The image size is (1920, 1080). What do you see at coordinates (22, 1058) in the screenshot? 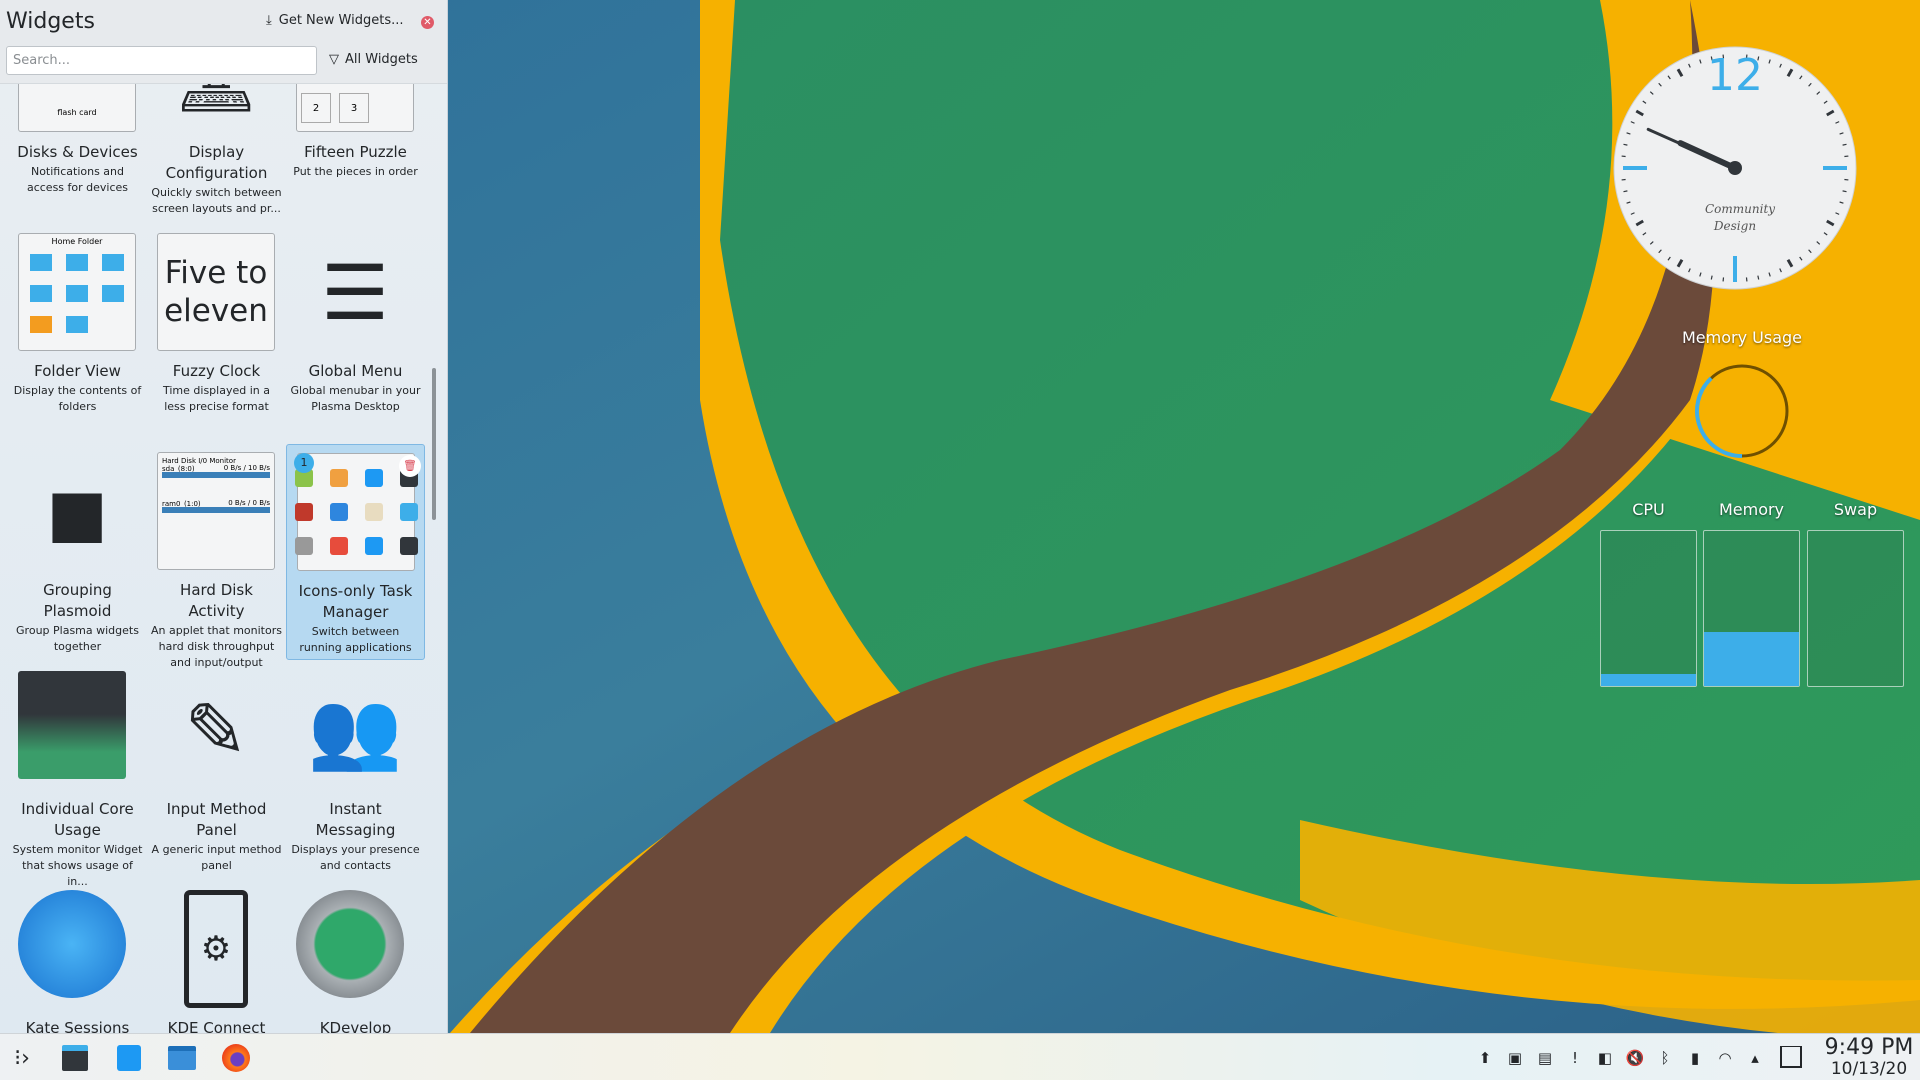
I see `application-launcher-icon: ⁝›` at bounding box center [22, 1058].